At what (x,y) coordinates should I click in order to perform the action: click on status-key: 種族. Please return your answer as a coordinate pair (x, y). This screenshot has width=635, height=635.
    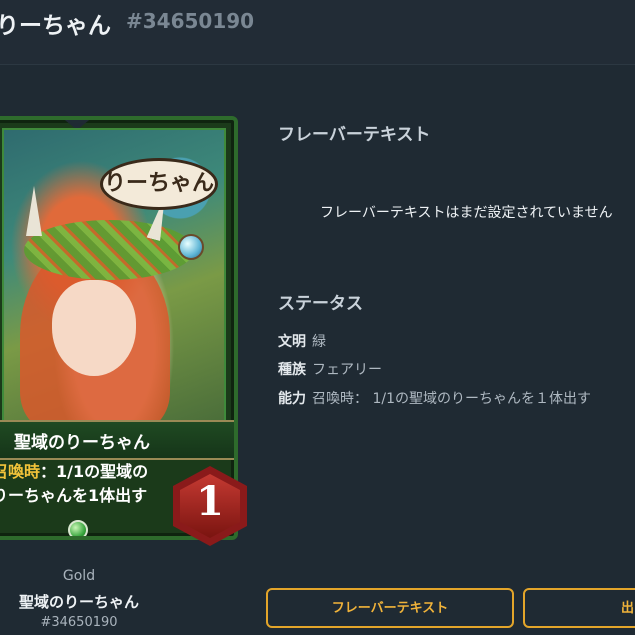
    Looking at the image, I should click on (292, 370).